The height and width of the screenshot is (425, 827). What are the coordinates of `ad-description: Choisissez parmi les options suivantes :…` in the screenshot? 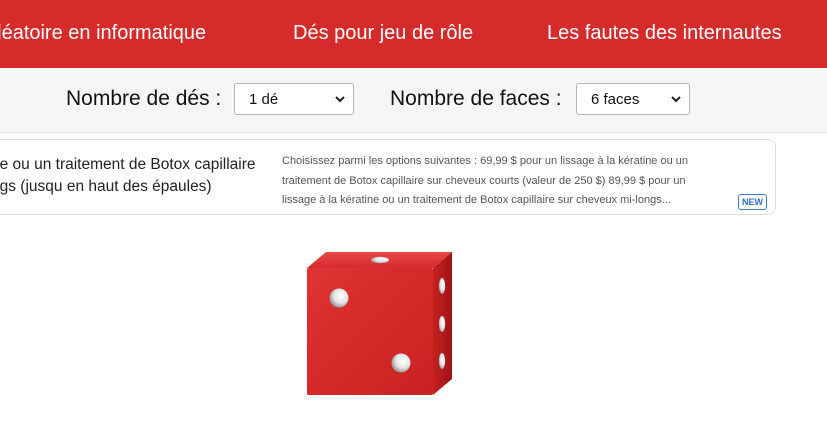 It's located at (502, 181).